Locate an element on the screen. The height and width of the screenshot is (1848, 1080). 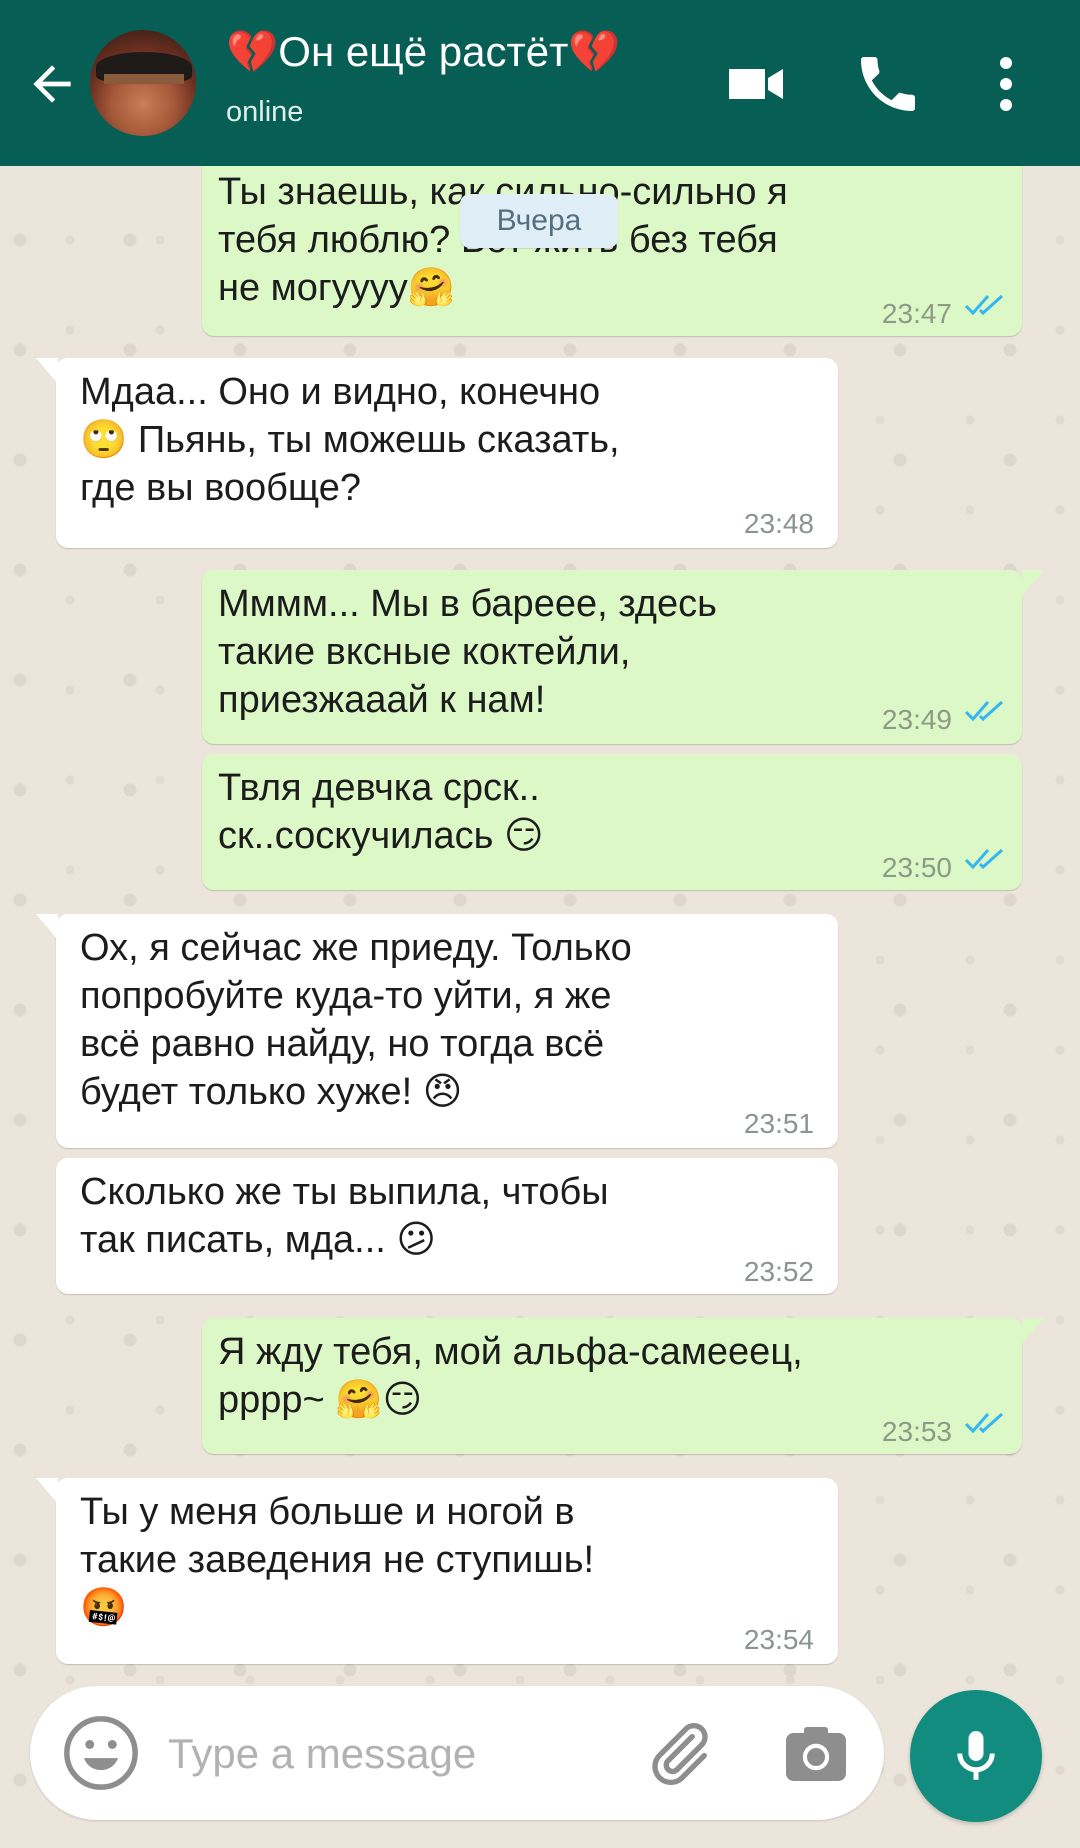
chat-header: 💔Он ещё растёт💔 online is located at coordinates (540, 83).